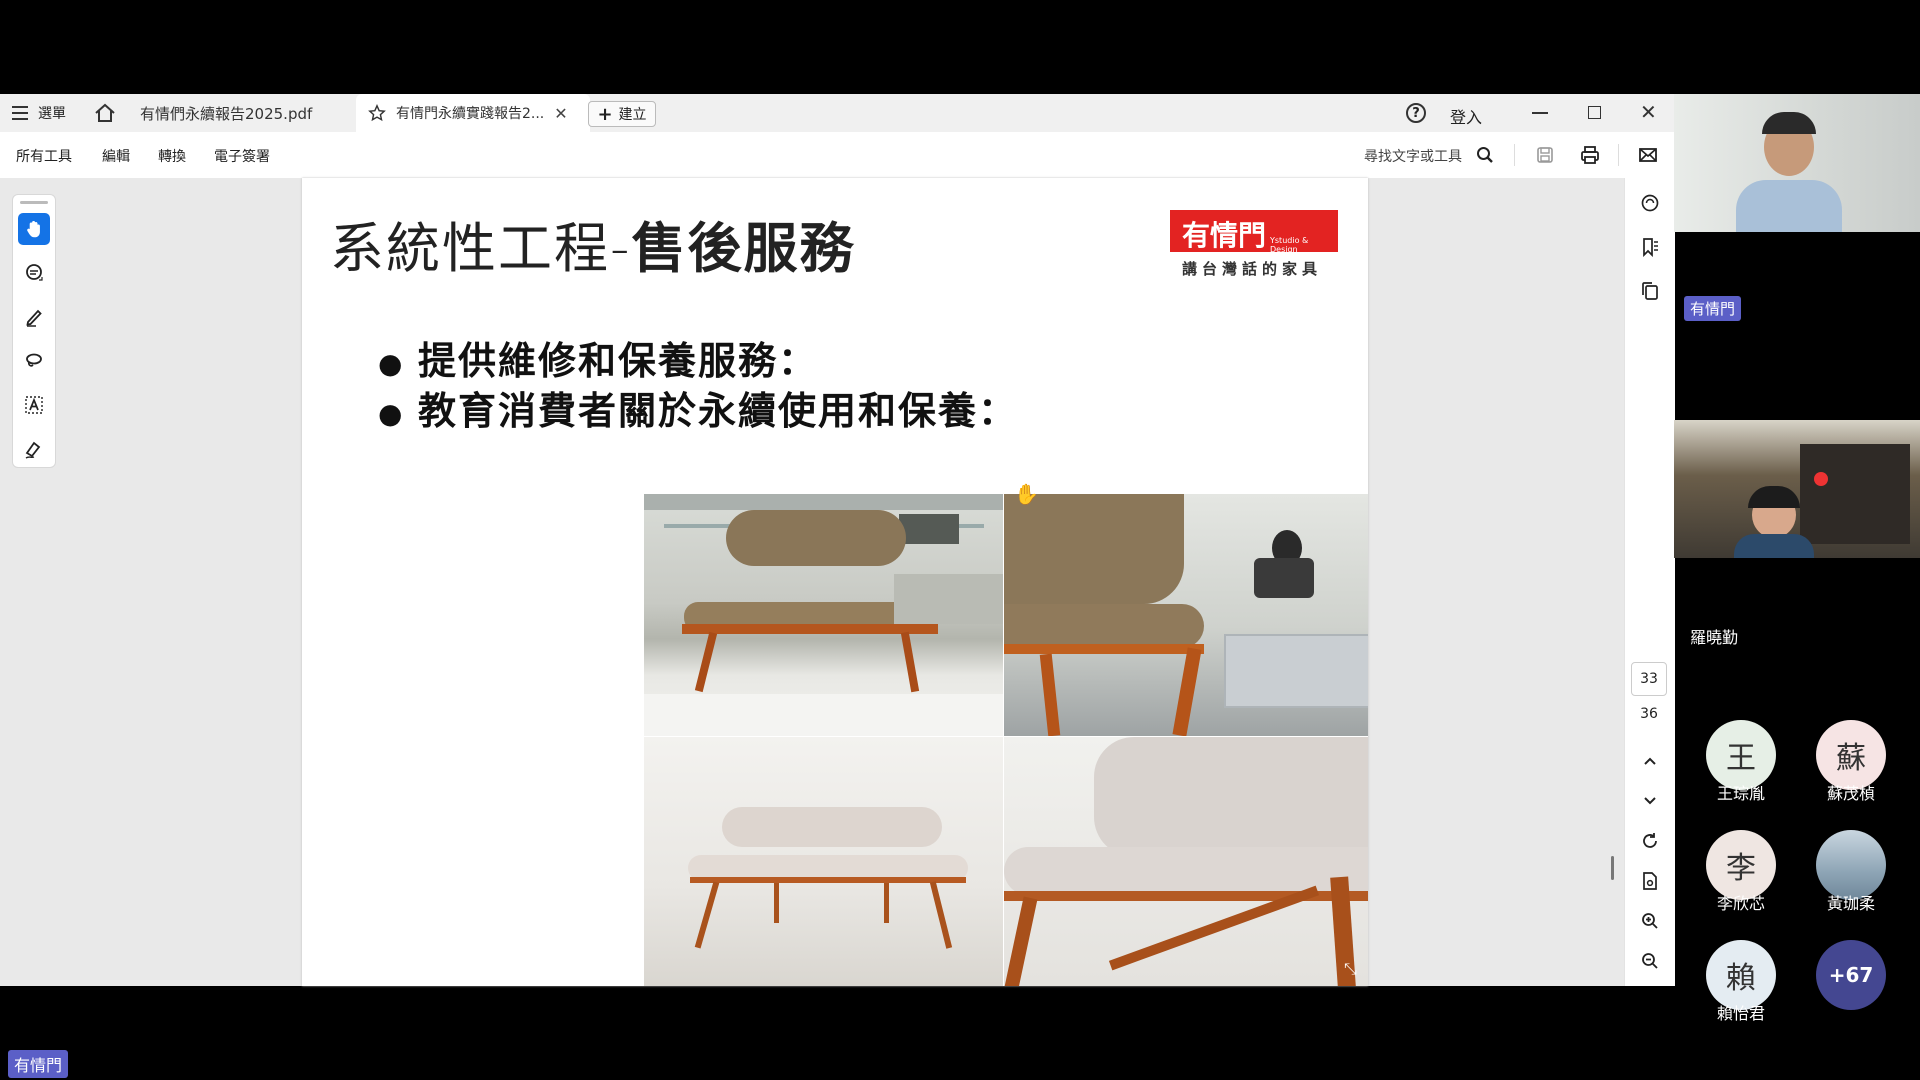  What do you see at coordinates (242, 156) in the screenshot?
I see `esign-menu: 電子簽署` at bounding box center [242, 156].